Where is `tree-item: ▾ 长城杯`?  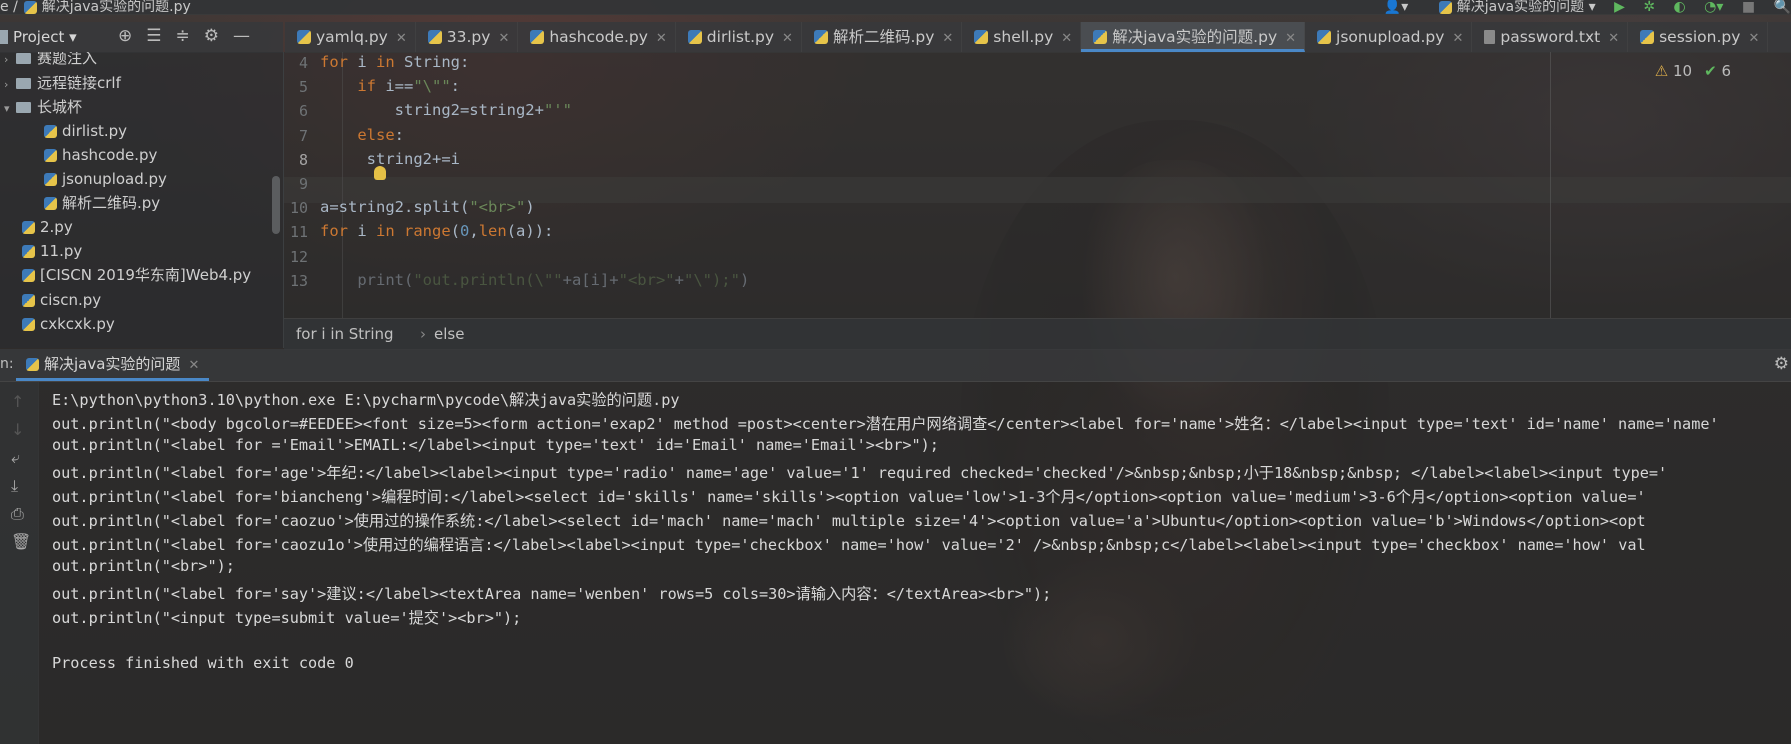
tree-item: ▾ 长城杯 is located at coordinates (43, 107).